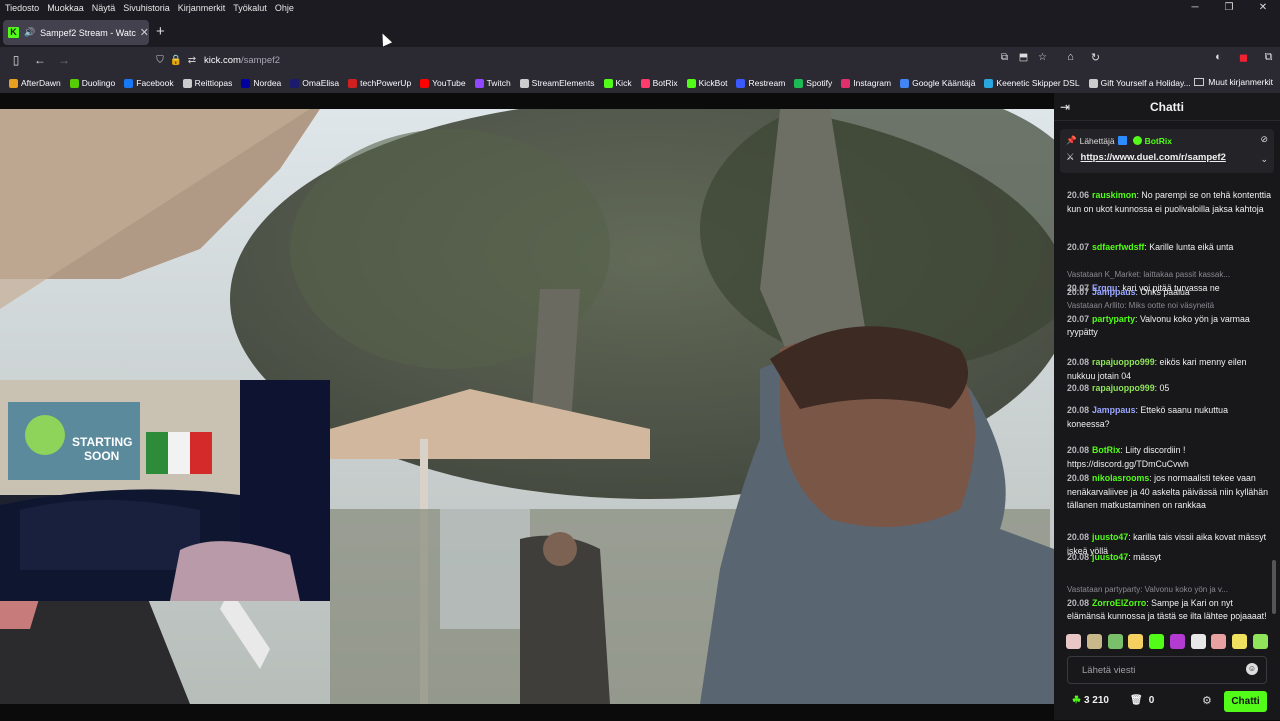  What do you see at coordinates (104, 8) in the screenshot?
I see `menu-view: Näytä` at bounding box center [104, 8].